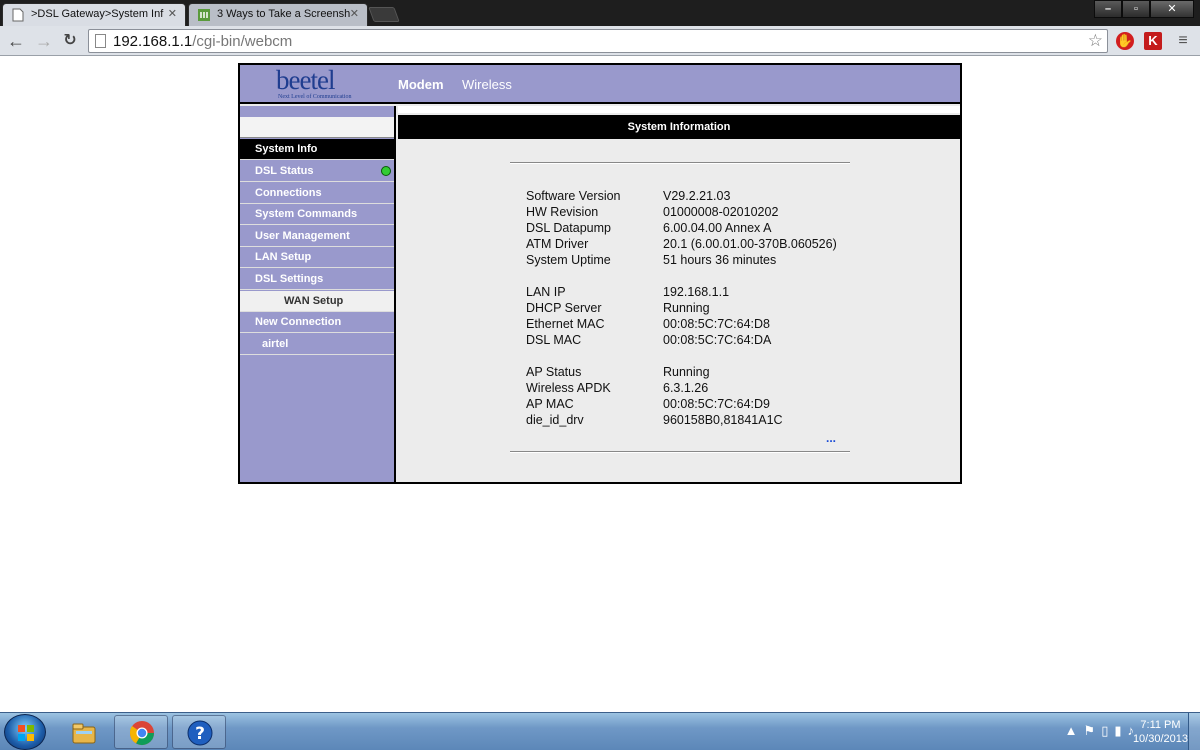  Describe the element at coordinates (16, 41) in the screenshot. I see `back-arrow-icon: ←` at that location.